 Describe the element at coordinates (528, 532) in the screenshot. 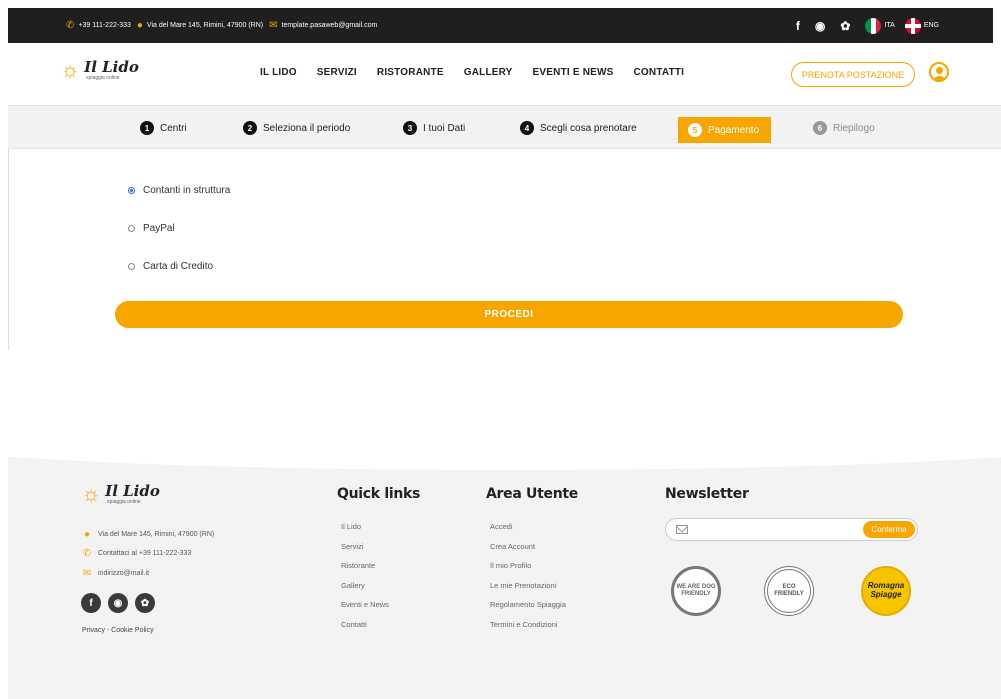

I see `area-link-accedi: Accedi` at that location.